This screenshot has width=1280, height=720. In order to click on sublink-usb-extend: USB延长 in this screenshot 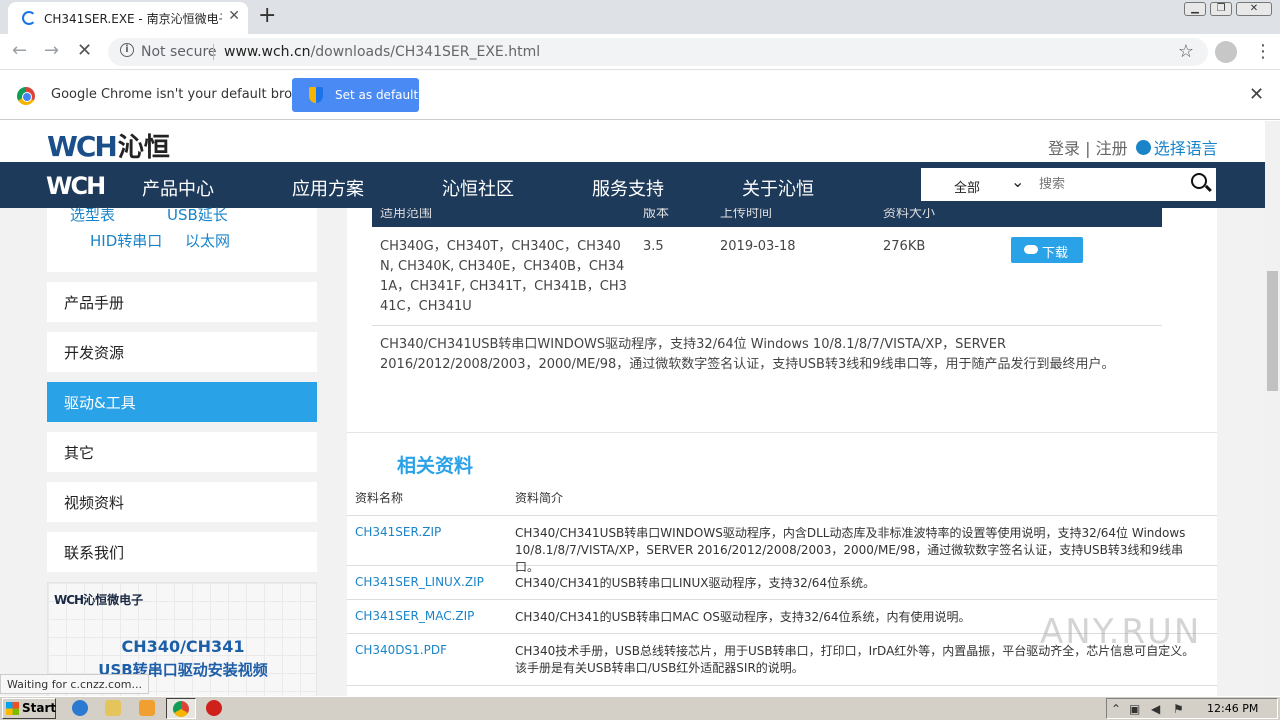, I will do `click(197, 214)`.